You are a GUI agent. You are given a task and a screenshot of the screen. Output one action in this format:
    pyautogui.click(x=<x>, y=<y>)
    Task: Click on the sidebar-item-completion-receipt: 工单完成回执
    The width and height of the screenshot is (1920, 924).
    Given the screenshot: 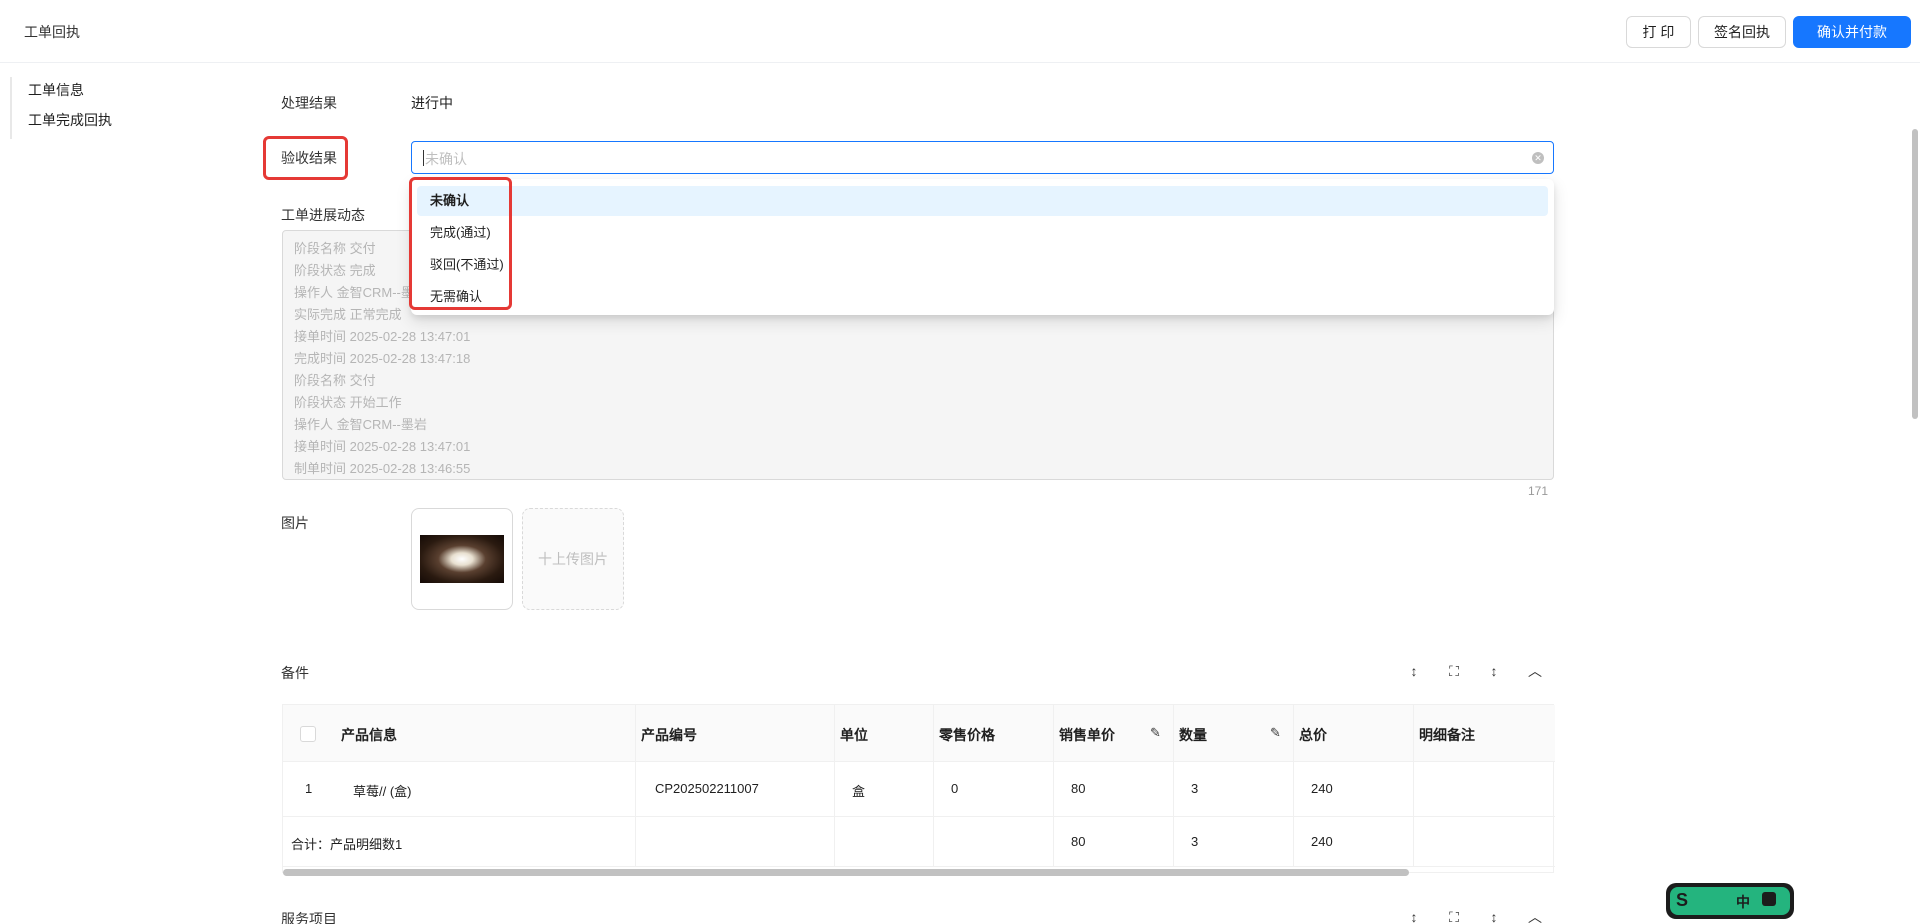 What is the action you would take?
    pyautogui.click(x=70, y=120)
    